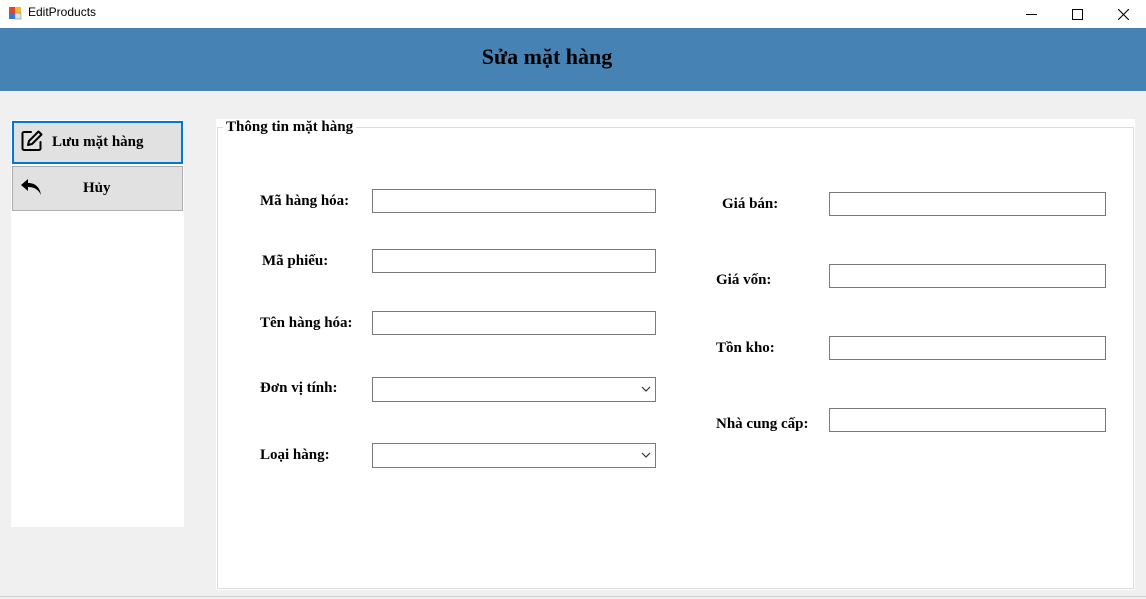 The width and height of the screenshot is (1146, 599). I want to click on cancel-button: Hủy, so click(97, 188).